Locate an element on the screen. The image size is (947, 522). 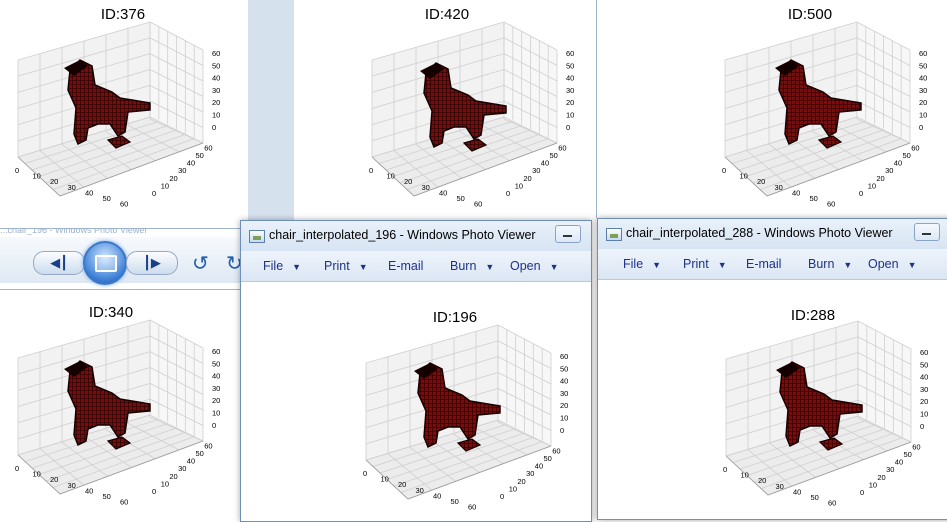
menu-label: E-mail is located at coordinates (764, 264).